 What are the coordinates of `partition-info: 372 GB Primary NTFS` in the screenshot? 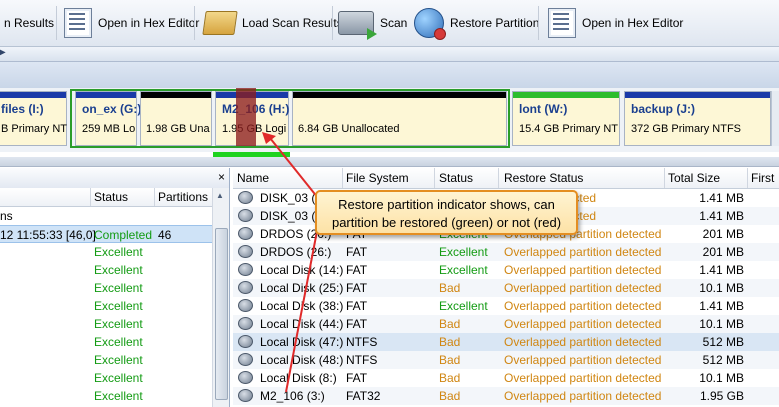 It's located at (686, 129).